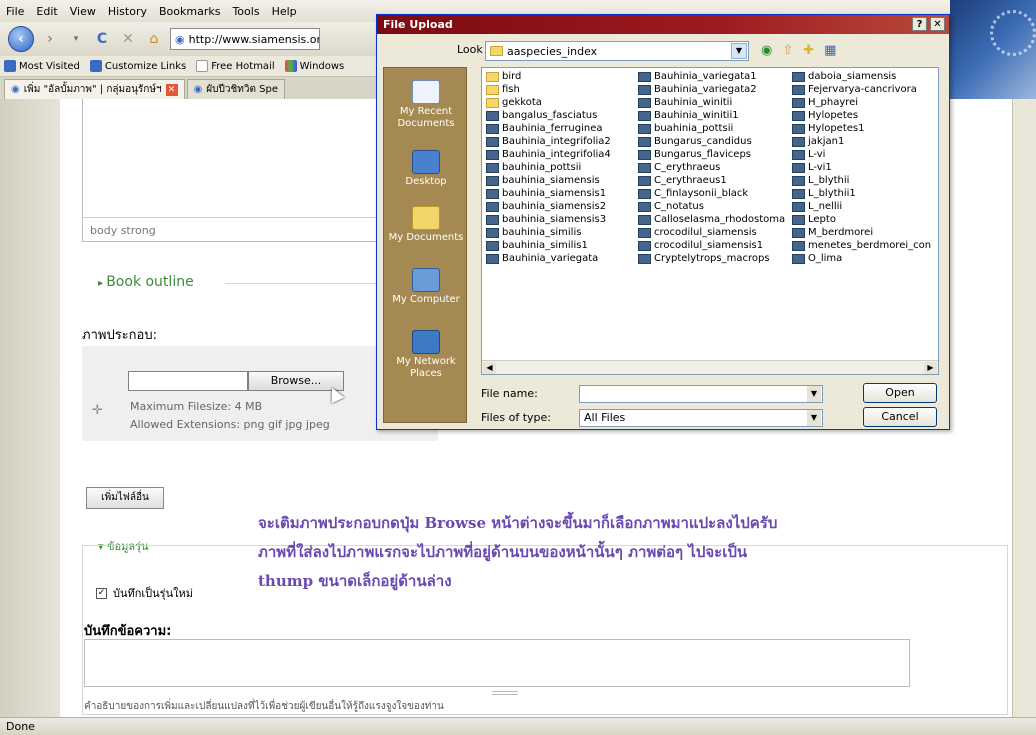  I want to click on file-item: Bauhinia_integrifolia2, so click(548, 141).